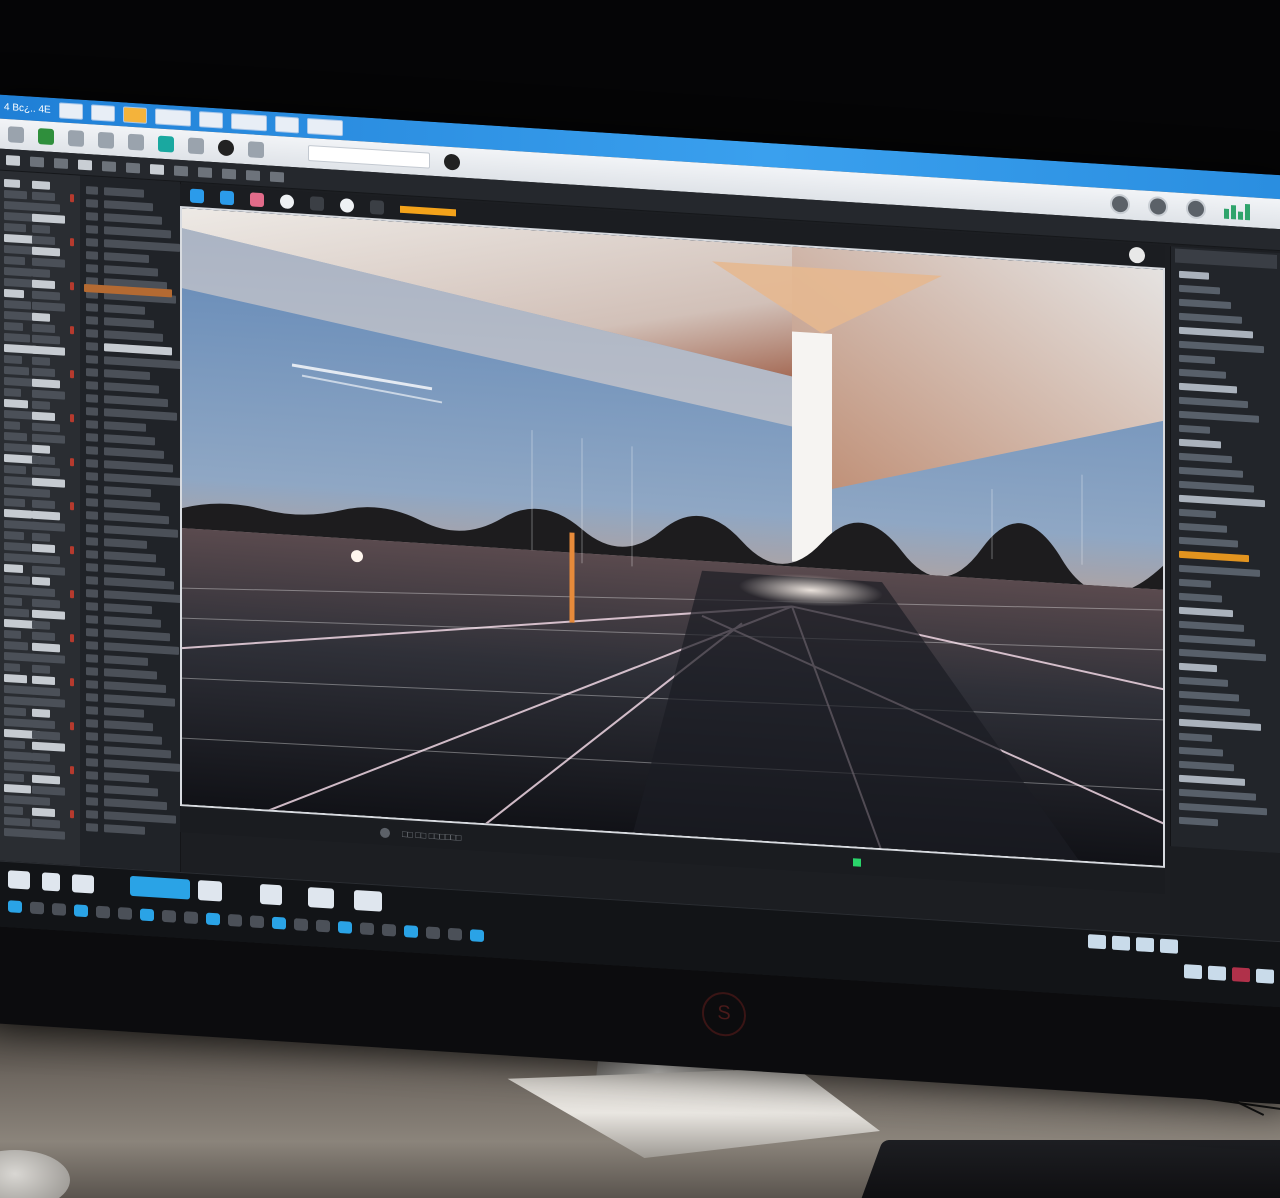 The width and height of the screenshot is (1280, 1198). What do you see at coordinates (1158, 206) in the screenshot?
I see `gear-icon` at bounding box center [1158, 206].